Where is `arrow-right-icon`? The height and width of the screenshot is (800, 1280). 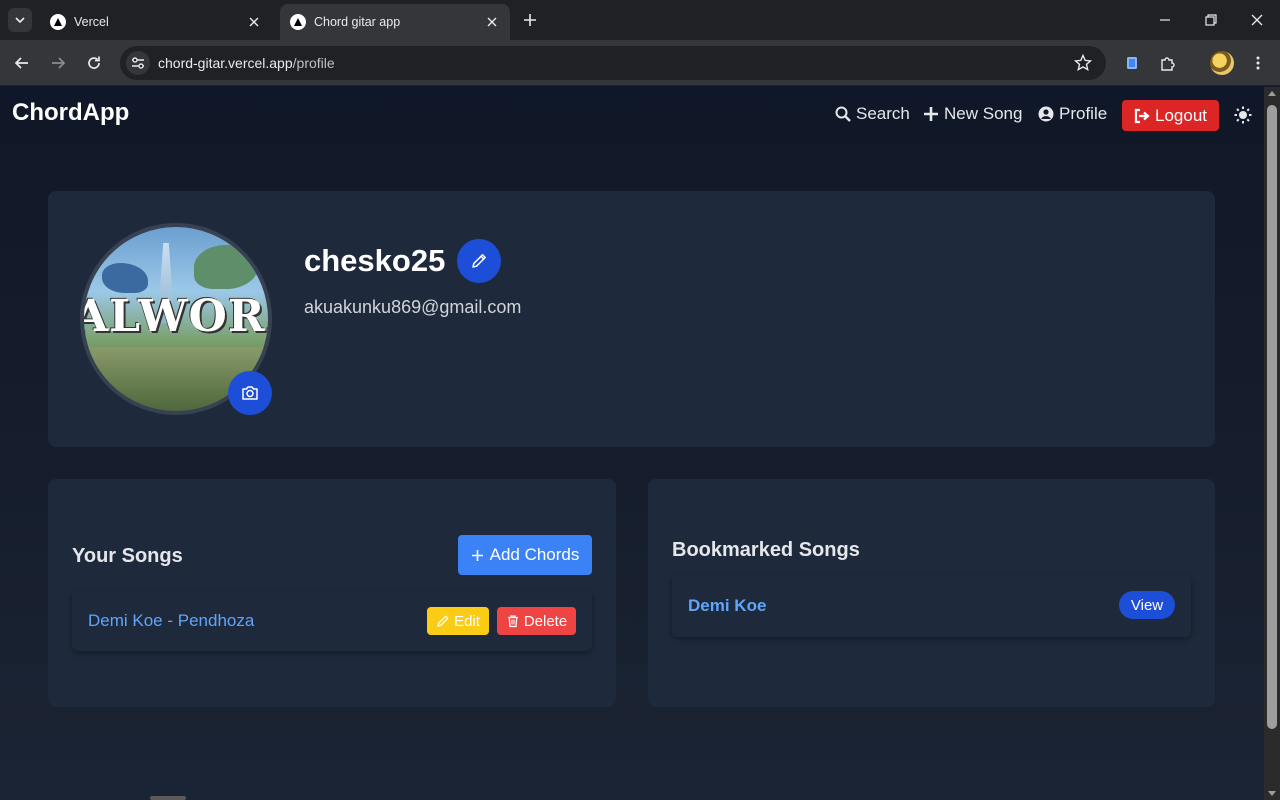
arrow-right-icon is located at coordinates (59, 63).